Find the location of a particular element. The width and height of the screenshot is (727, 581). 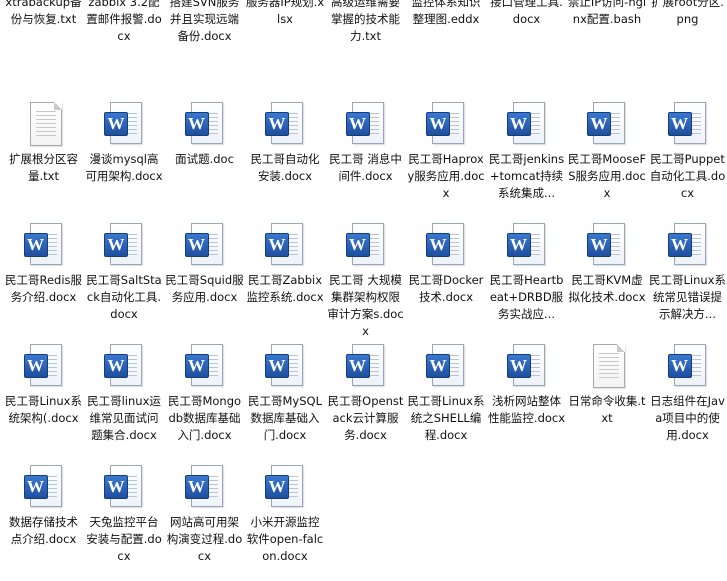

file-item: 高级运维需要掌握的技术能力.txt is located at coordinates (365, 55).